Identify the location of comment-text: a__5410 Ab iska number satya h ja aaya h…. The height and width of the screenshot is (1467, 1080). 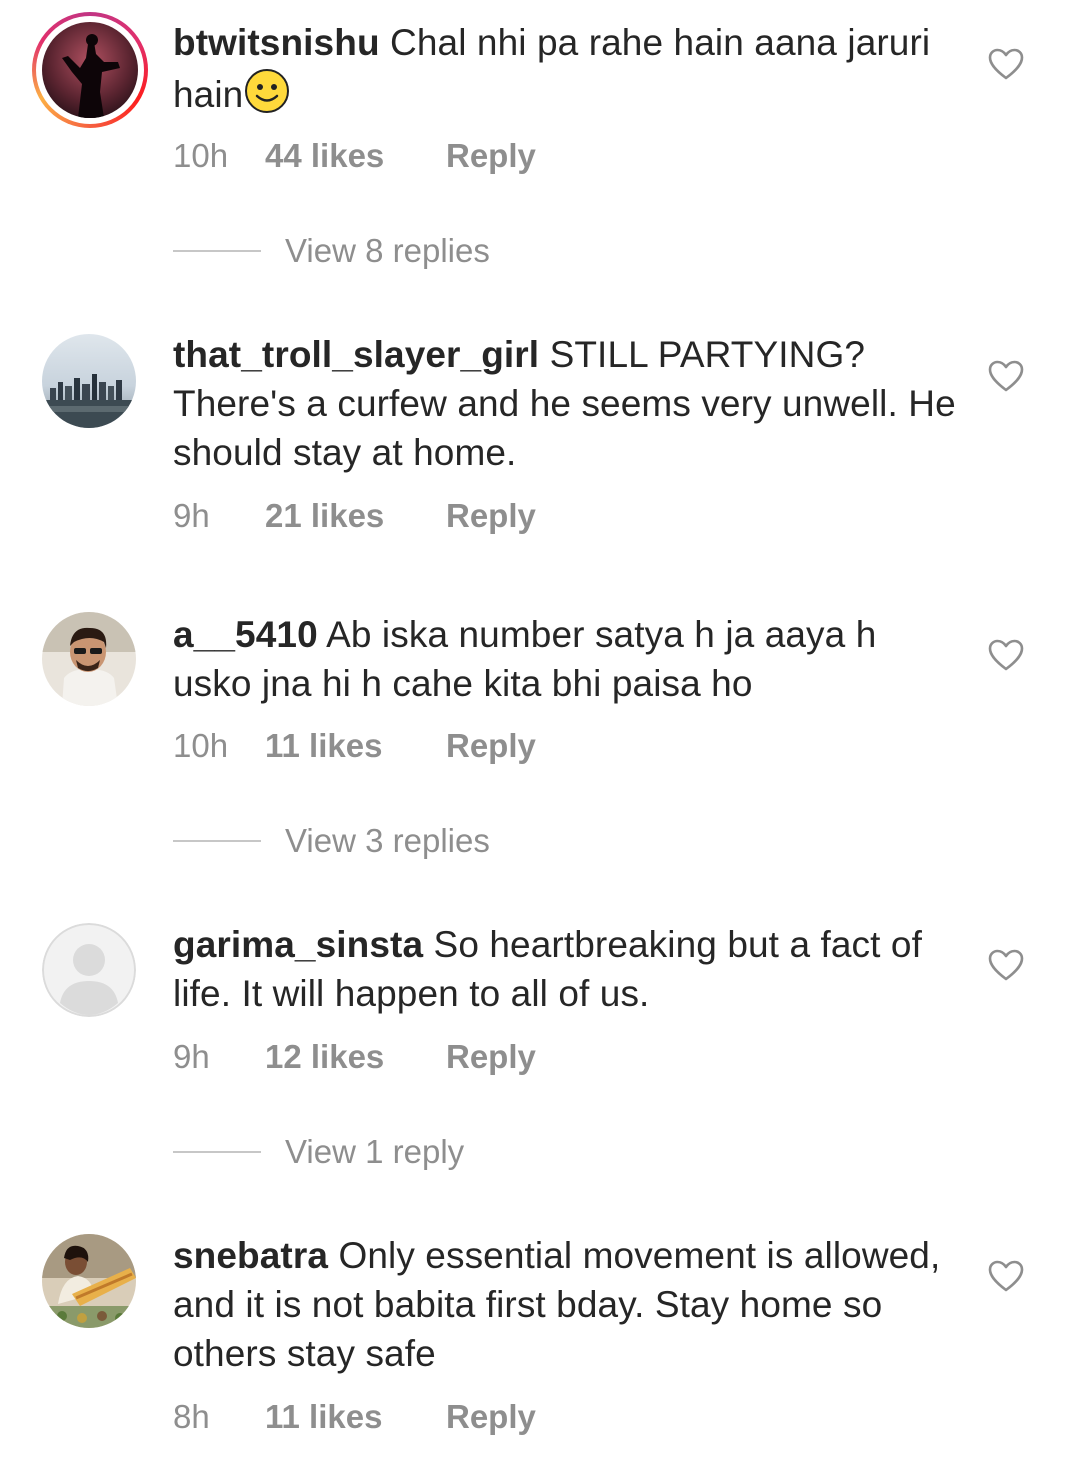
(568, 659).